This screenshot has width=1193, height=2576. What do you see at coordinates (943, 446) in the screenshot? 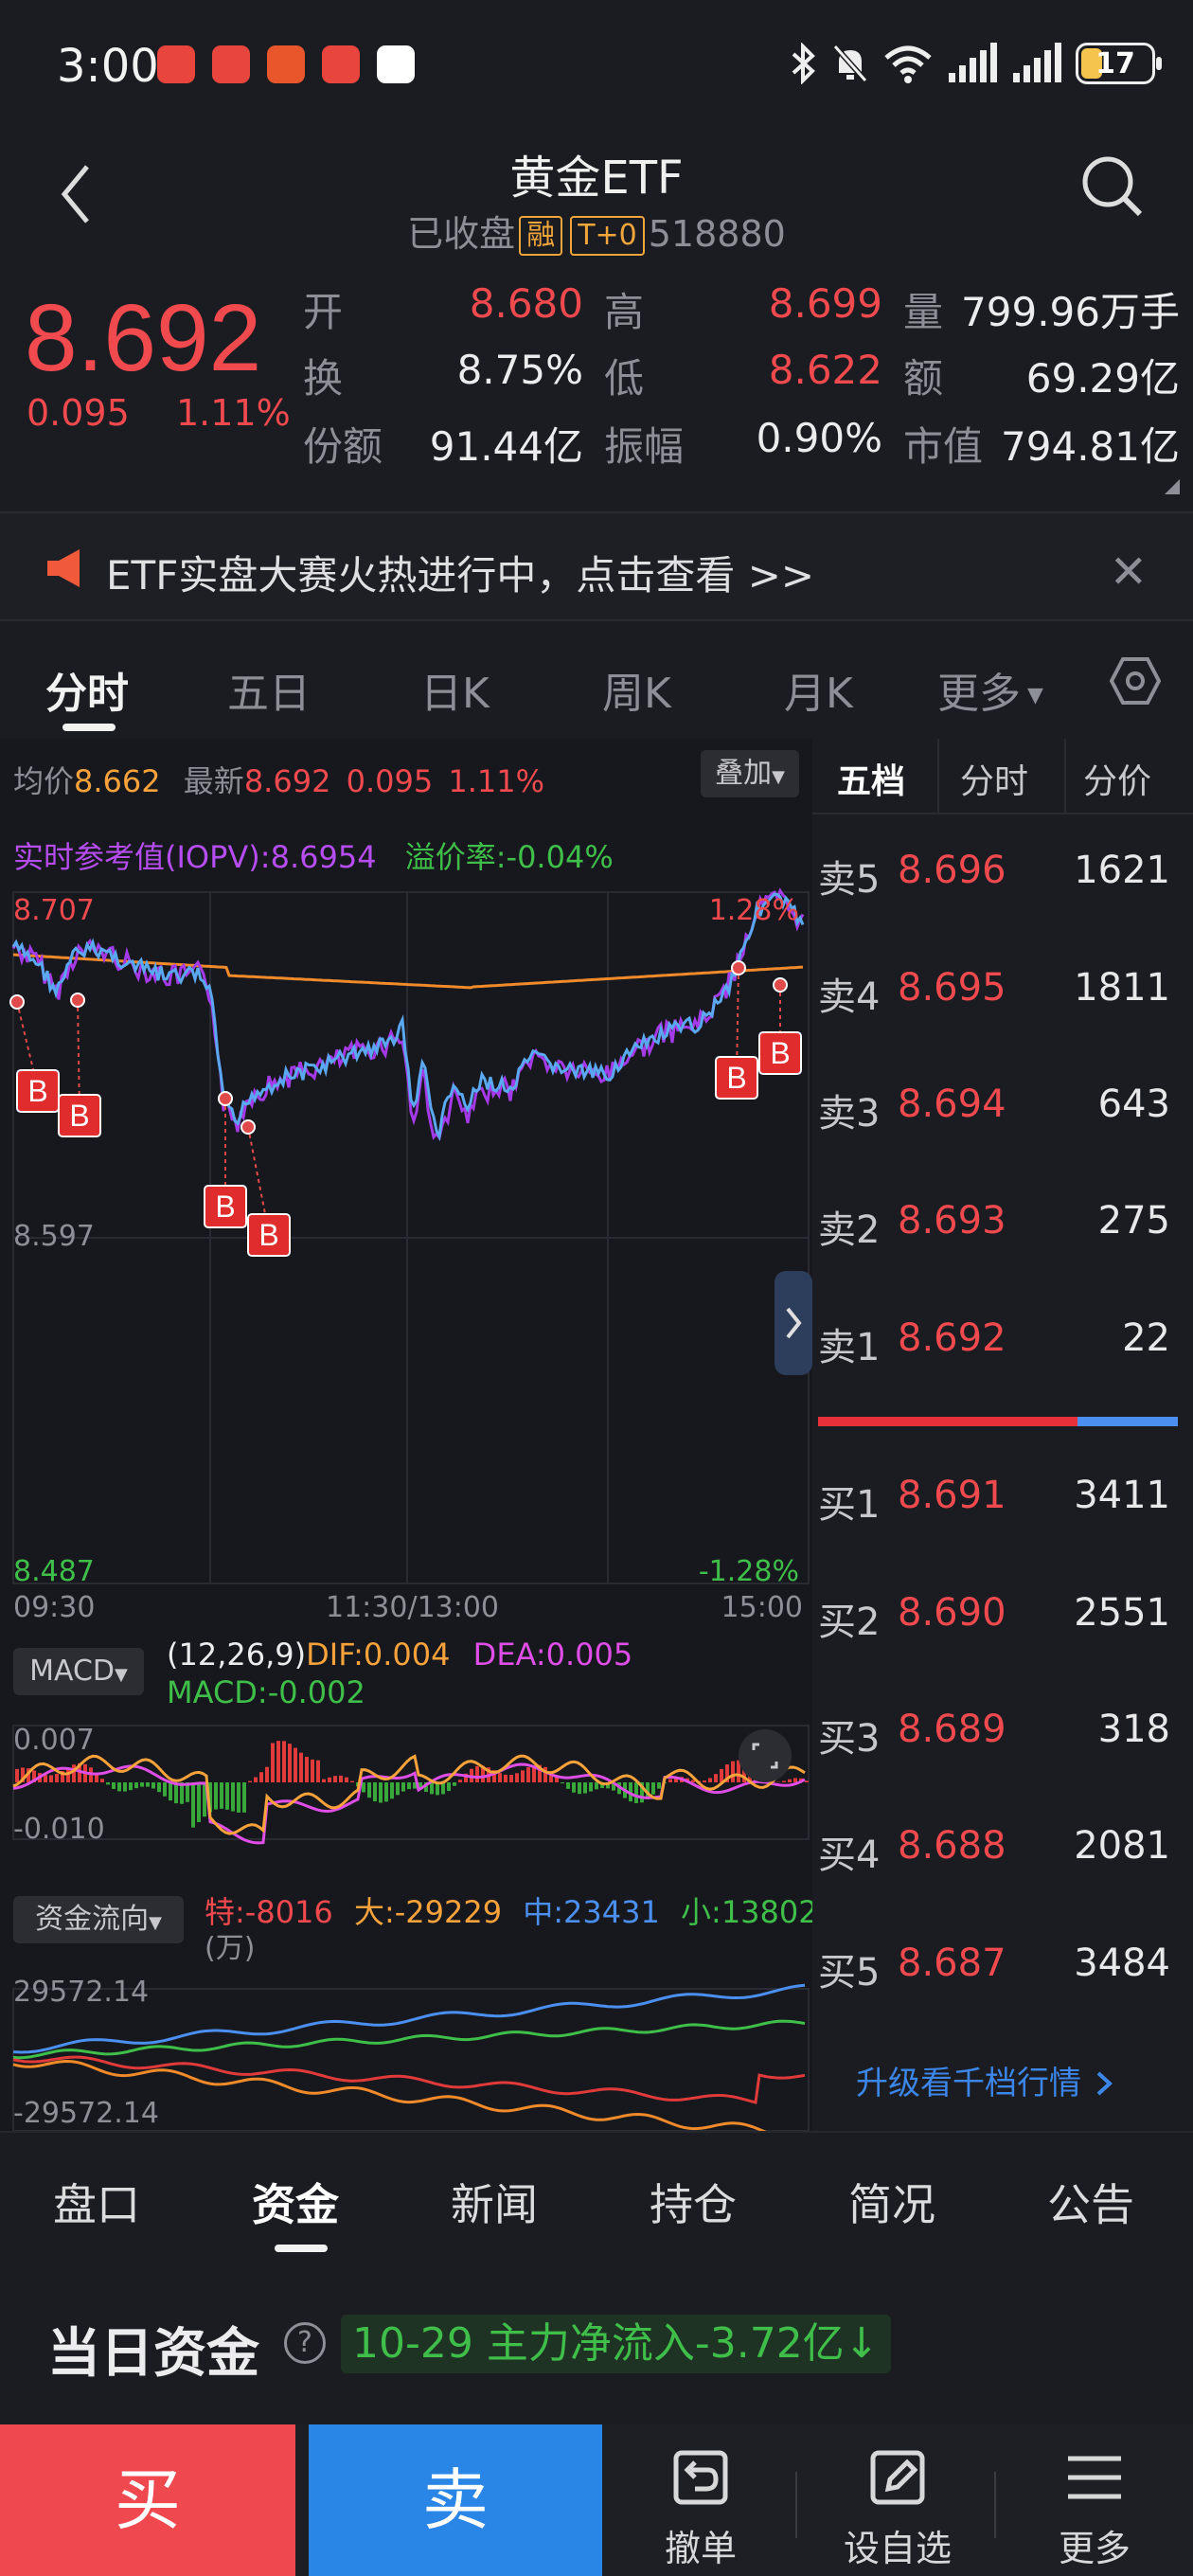
I see `market-cap-label: 市值` at bounding box center [943, 446].